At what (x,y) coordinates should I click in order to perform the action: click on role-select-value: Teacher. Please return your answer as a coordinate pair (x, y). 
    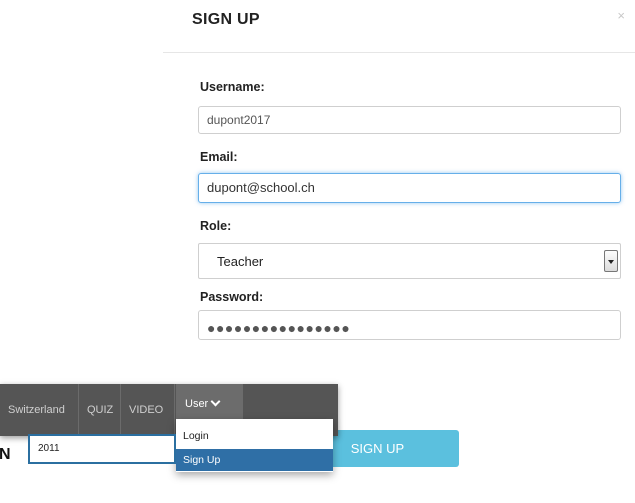
    Looking at the image, I should click on (240, 261).